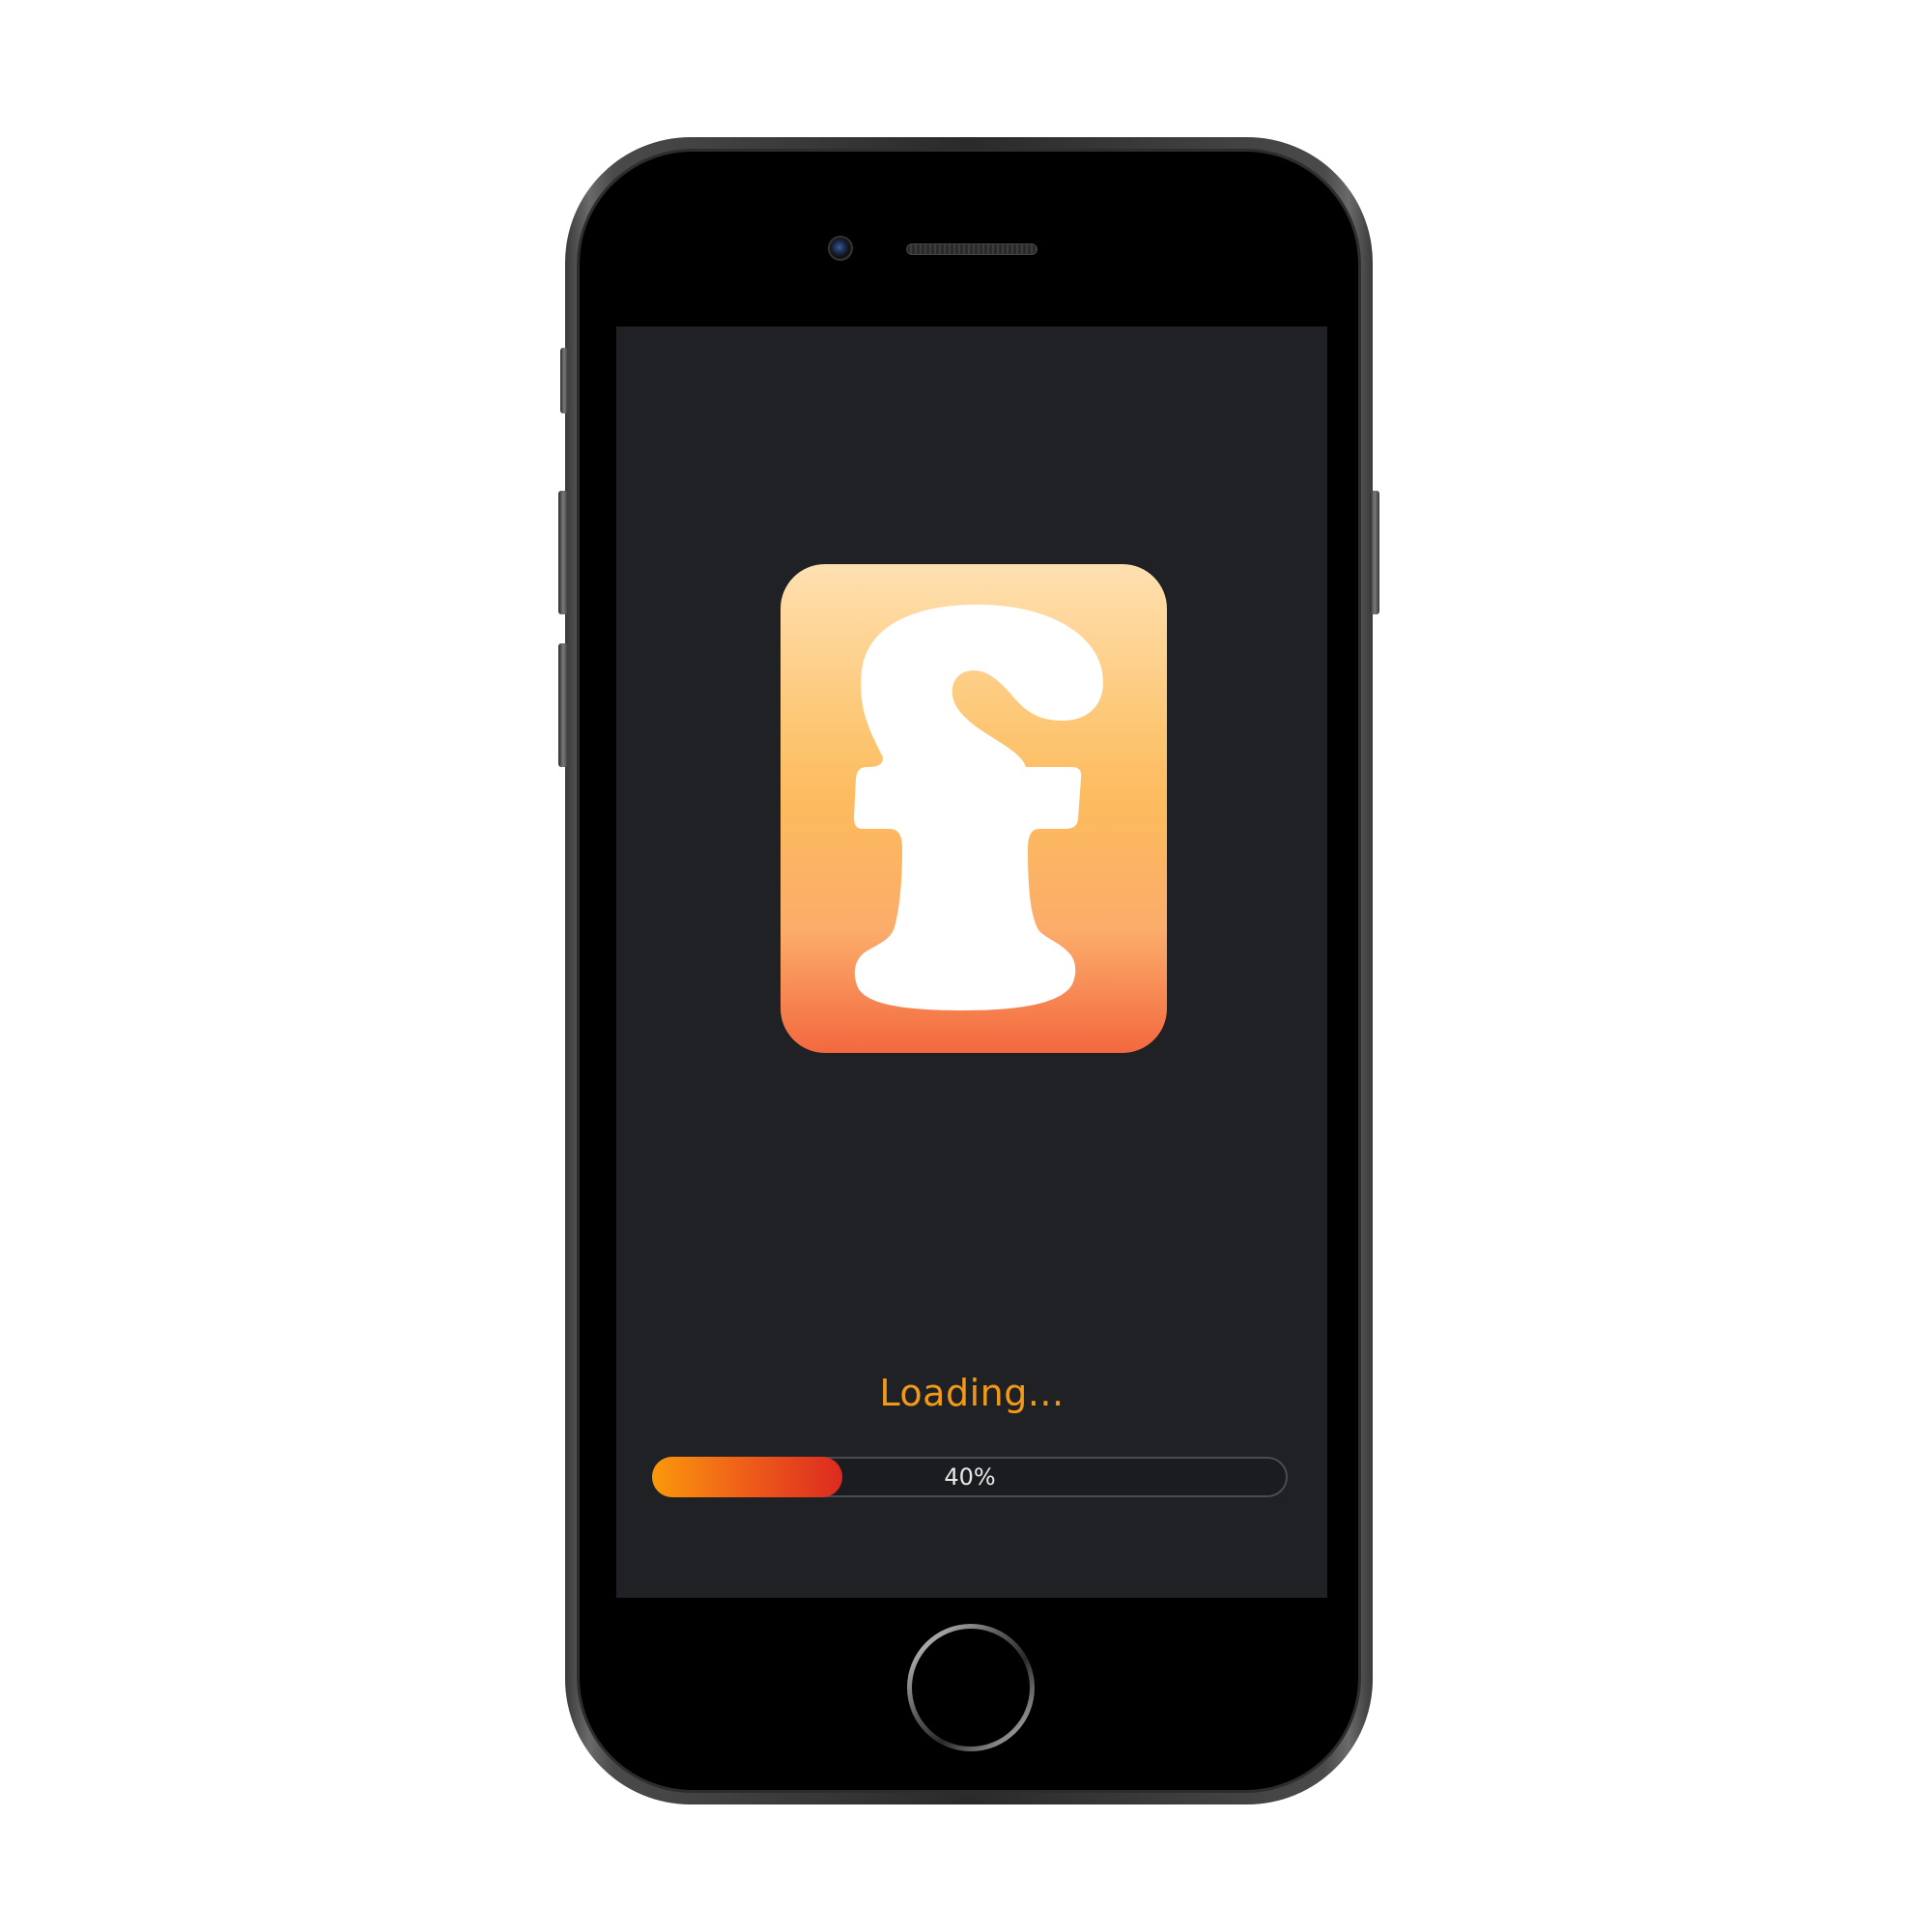  What do you see at coordinates (978, 807) in the screenshot?
I see `letter-f-glyph` at bounding box center [978, 807].